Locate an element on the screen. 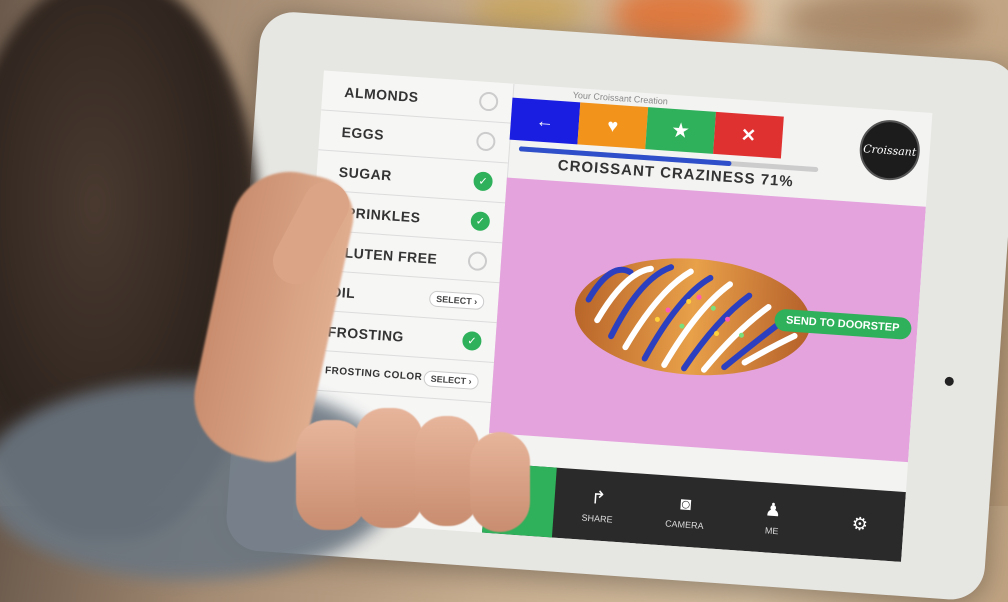 Image resolution: width=1008 pixels, height=602 pixels. person-icon: ♟ is located at coordinates (773, 510).